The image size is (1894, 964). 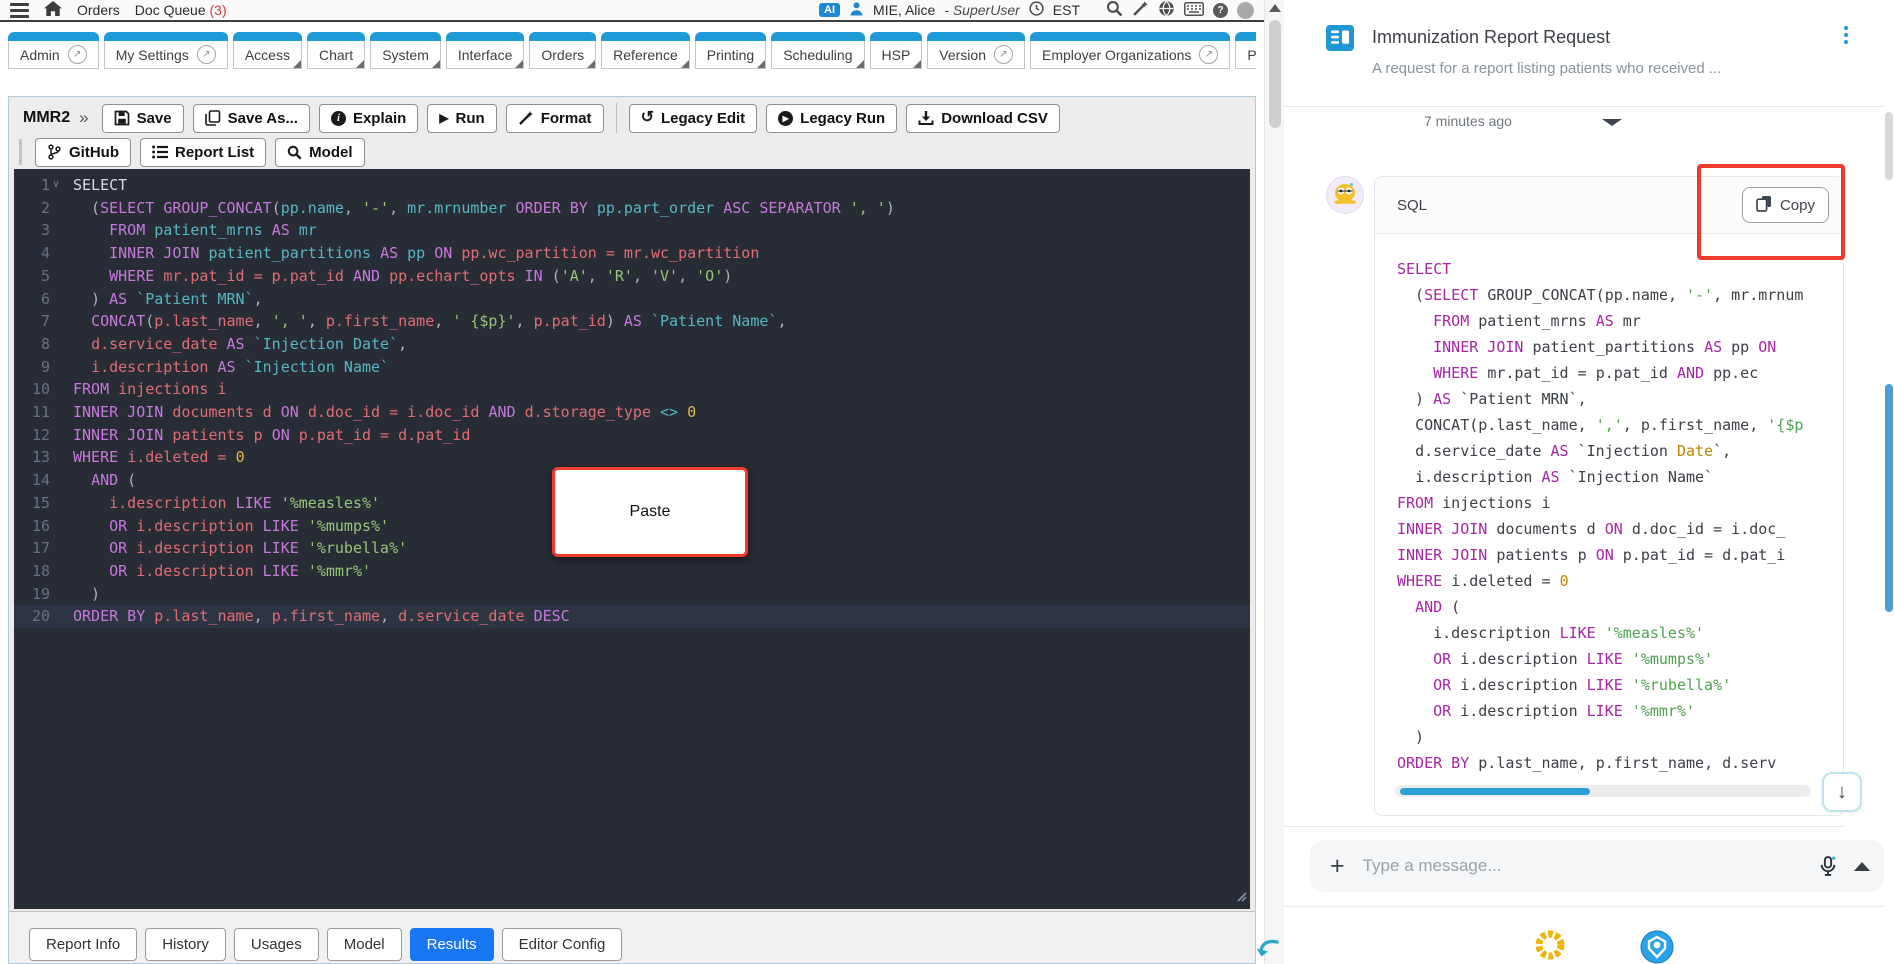 What do you see at coordinates (632, 344) in the screenshot?
I see `editor-line: 8 d.service_date AS `Injection Date`,` at bounding box center [632, 344].